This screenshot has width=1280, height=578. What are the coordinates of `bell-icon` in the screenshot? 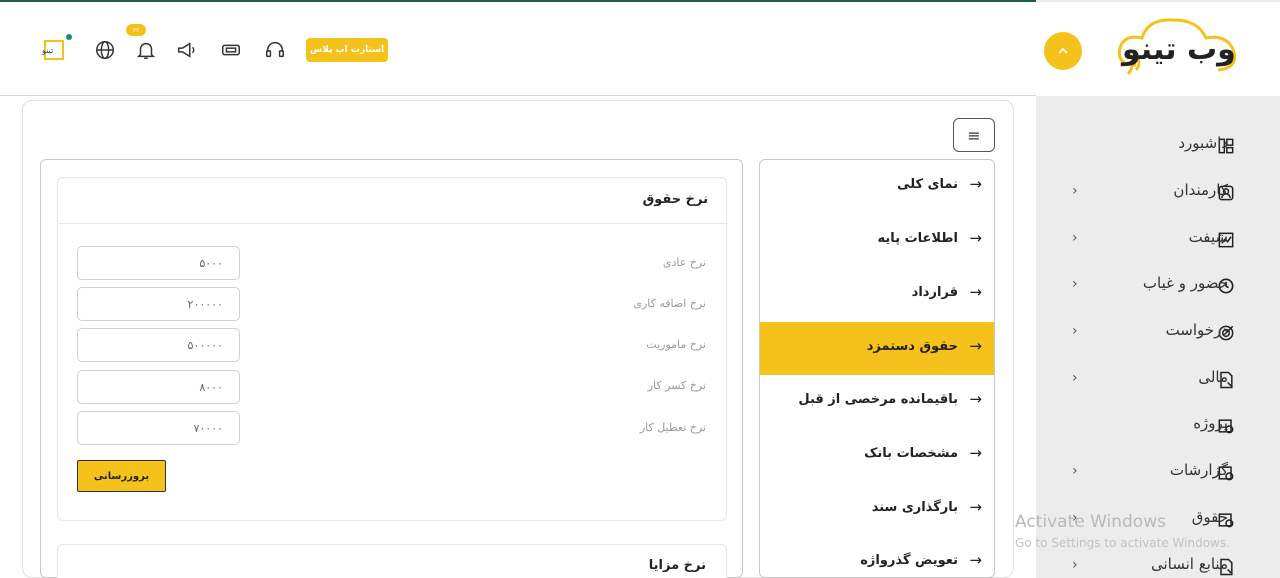 It's located at (146, 50).